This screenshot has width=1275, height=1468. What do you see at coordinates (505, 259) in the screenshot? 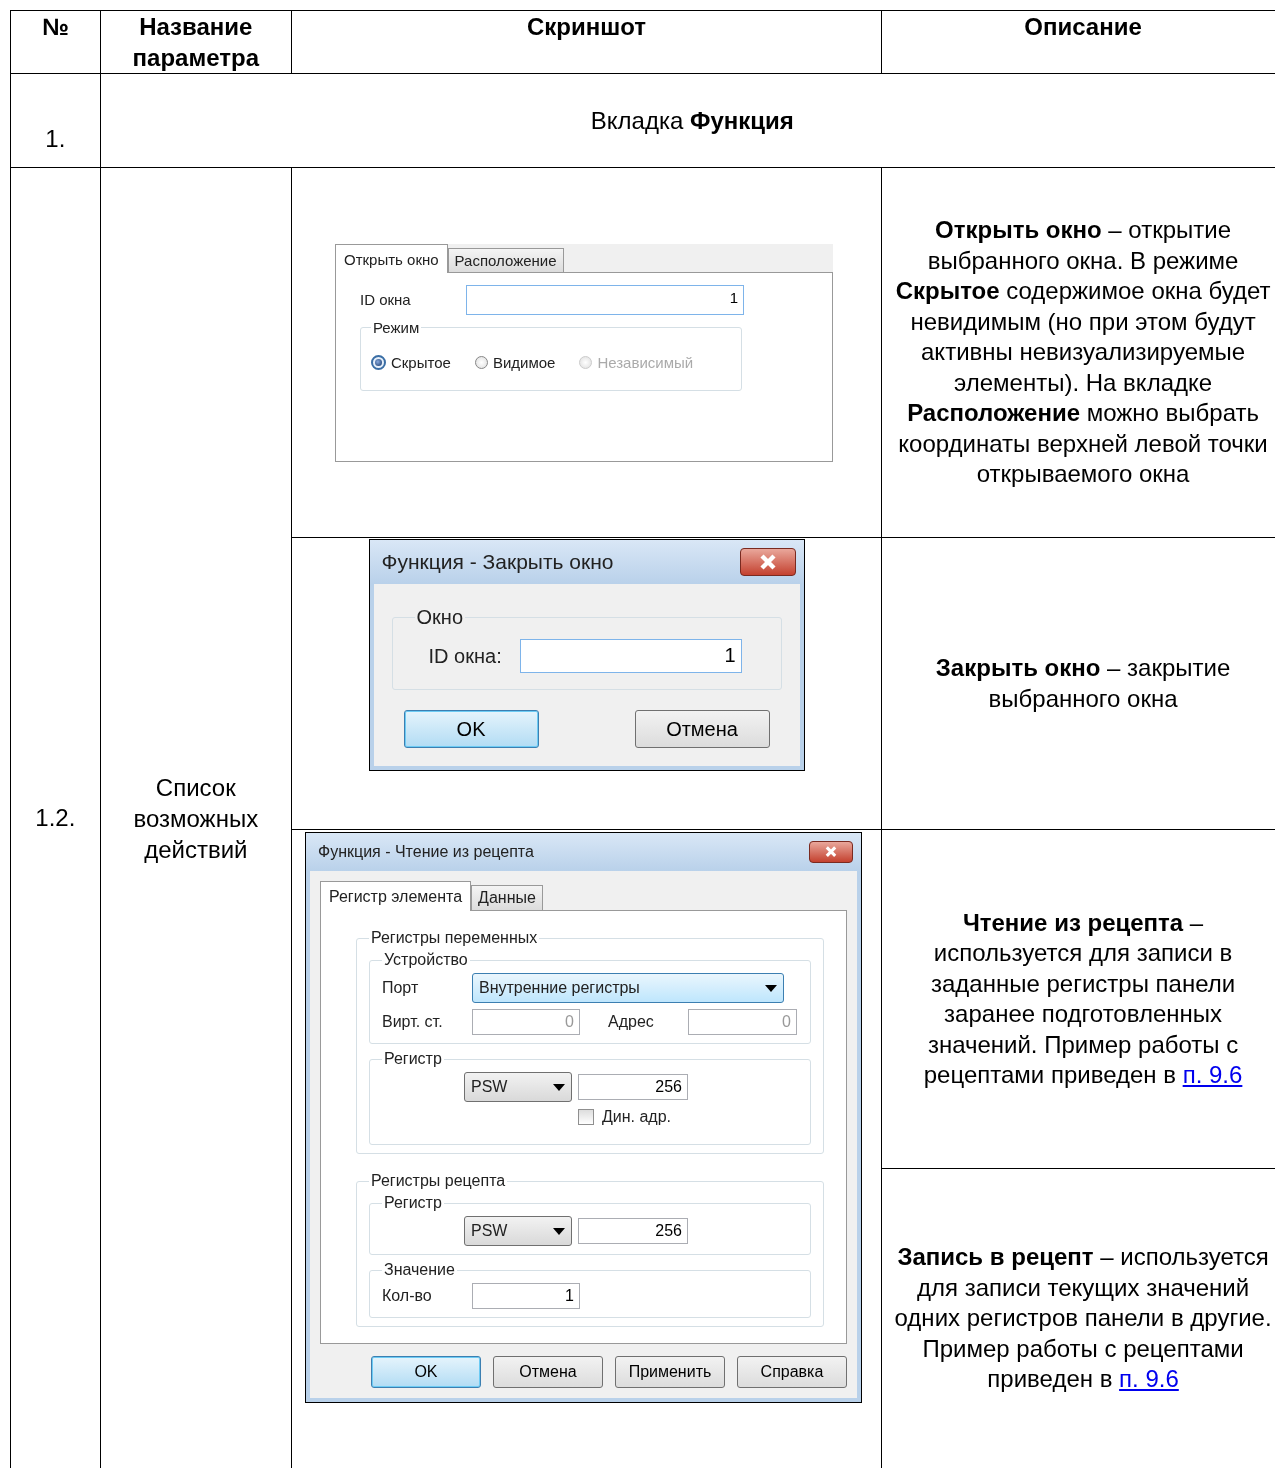
I see `tab: Расположение` at bounding box center [505, 259].